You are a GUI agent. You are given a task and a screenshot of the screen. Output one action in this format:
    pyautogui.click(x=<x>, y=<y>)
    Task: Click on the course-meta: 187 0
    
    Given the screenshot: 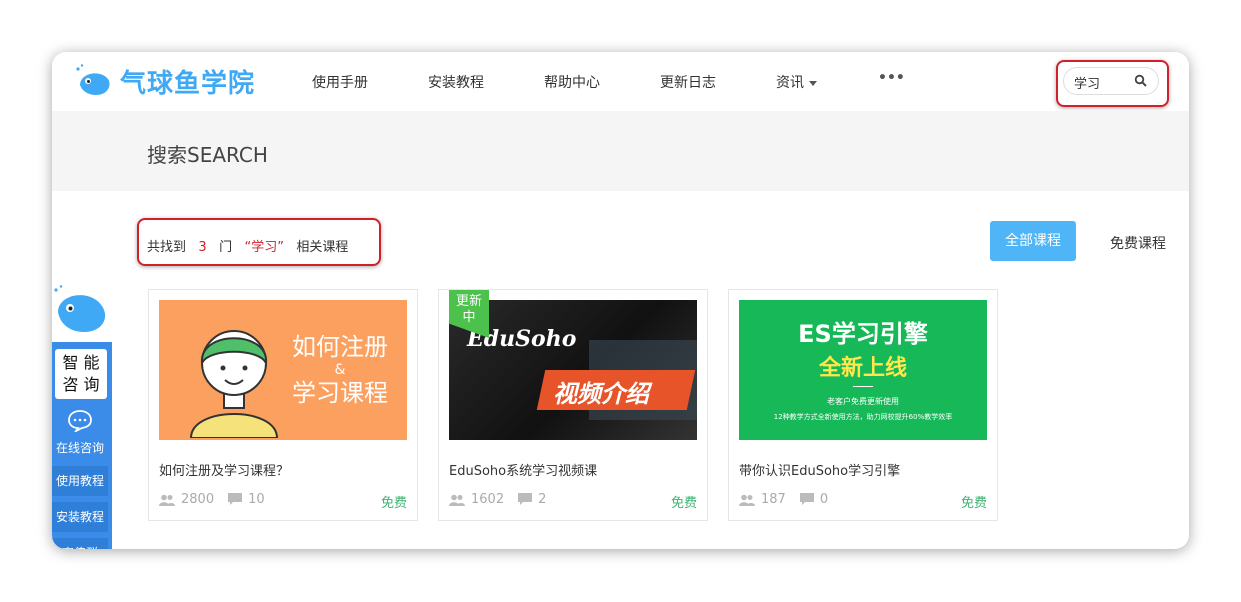 What is the action you would take?
    pyautogui.click(x=783, y=499)
    